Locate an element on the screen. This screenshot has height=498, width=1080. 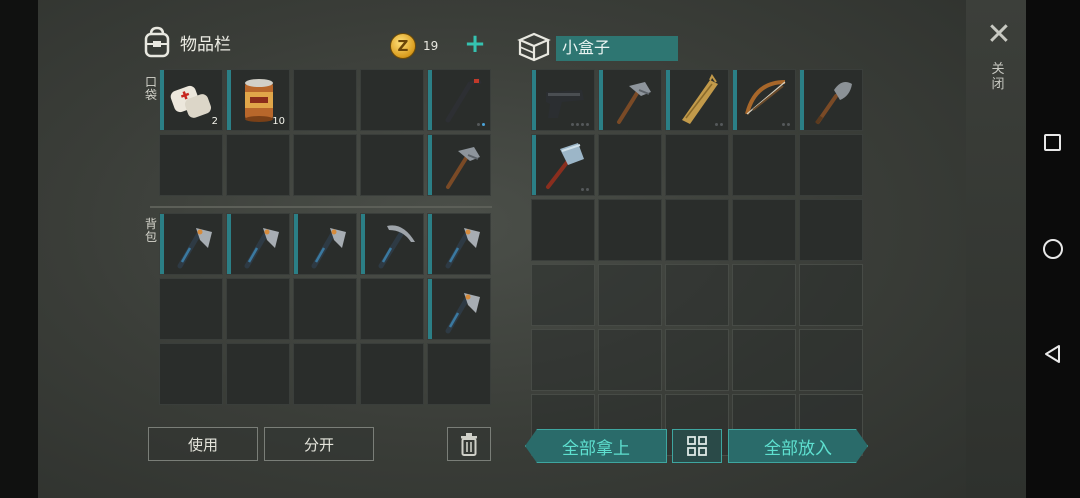
item-slot: 2 is located at coordinates (191, 100).